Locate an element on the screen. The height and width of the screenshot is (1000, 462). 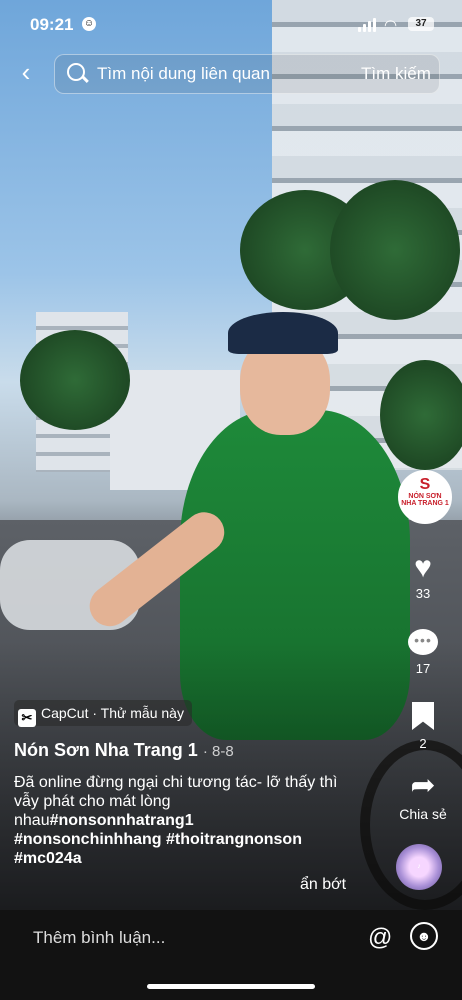
chevron-left-icon: ‹ is located at coordinates (26, 72).